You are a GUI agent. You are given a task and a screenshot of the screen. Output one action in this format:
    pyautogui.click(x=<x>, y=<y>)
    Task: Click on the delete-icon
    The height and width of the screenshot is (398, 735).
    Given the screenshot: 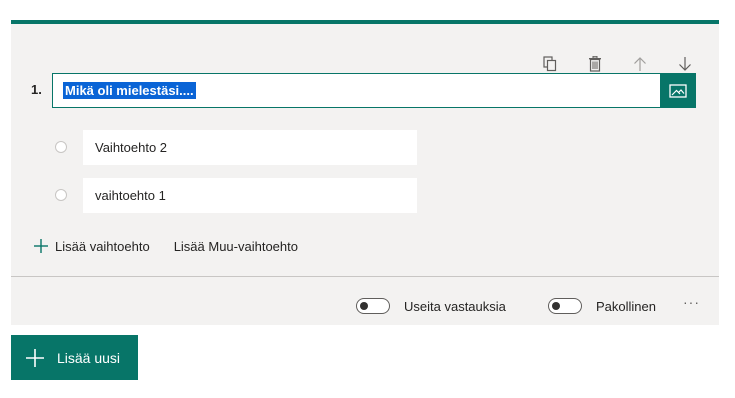 What is the action you would take?
    pyautogui.click(x=595, y=64)
    